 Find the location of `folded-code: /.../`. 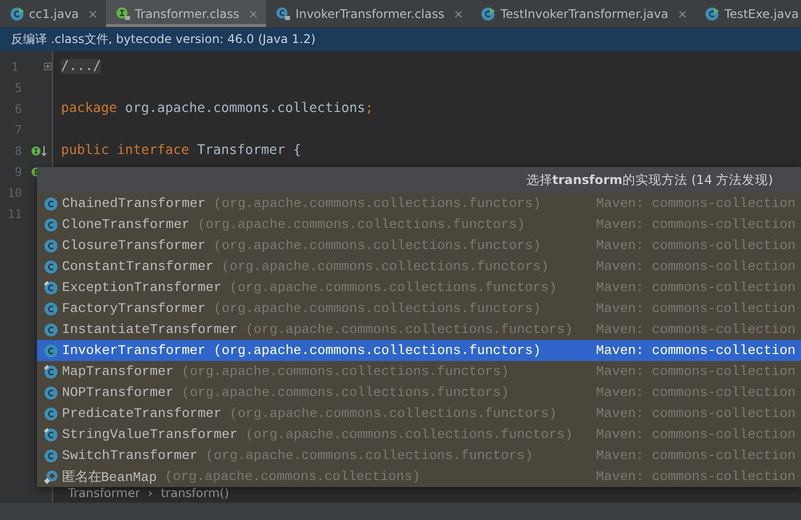

folded-code: /.../ is located at coordinates (81, 66).